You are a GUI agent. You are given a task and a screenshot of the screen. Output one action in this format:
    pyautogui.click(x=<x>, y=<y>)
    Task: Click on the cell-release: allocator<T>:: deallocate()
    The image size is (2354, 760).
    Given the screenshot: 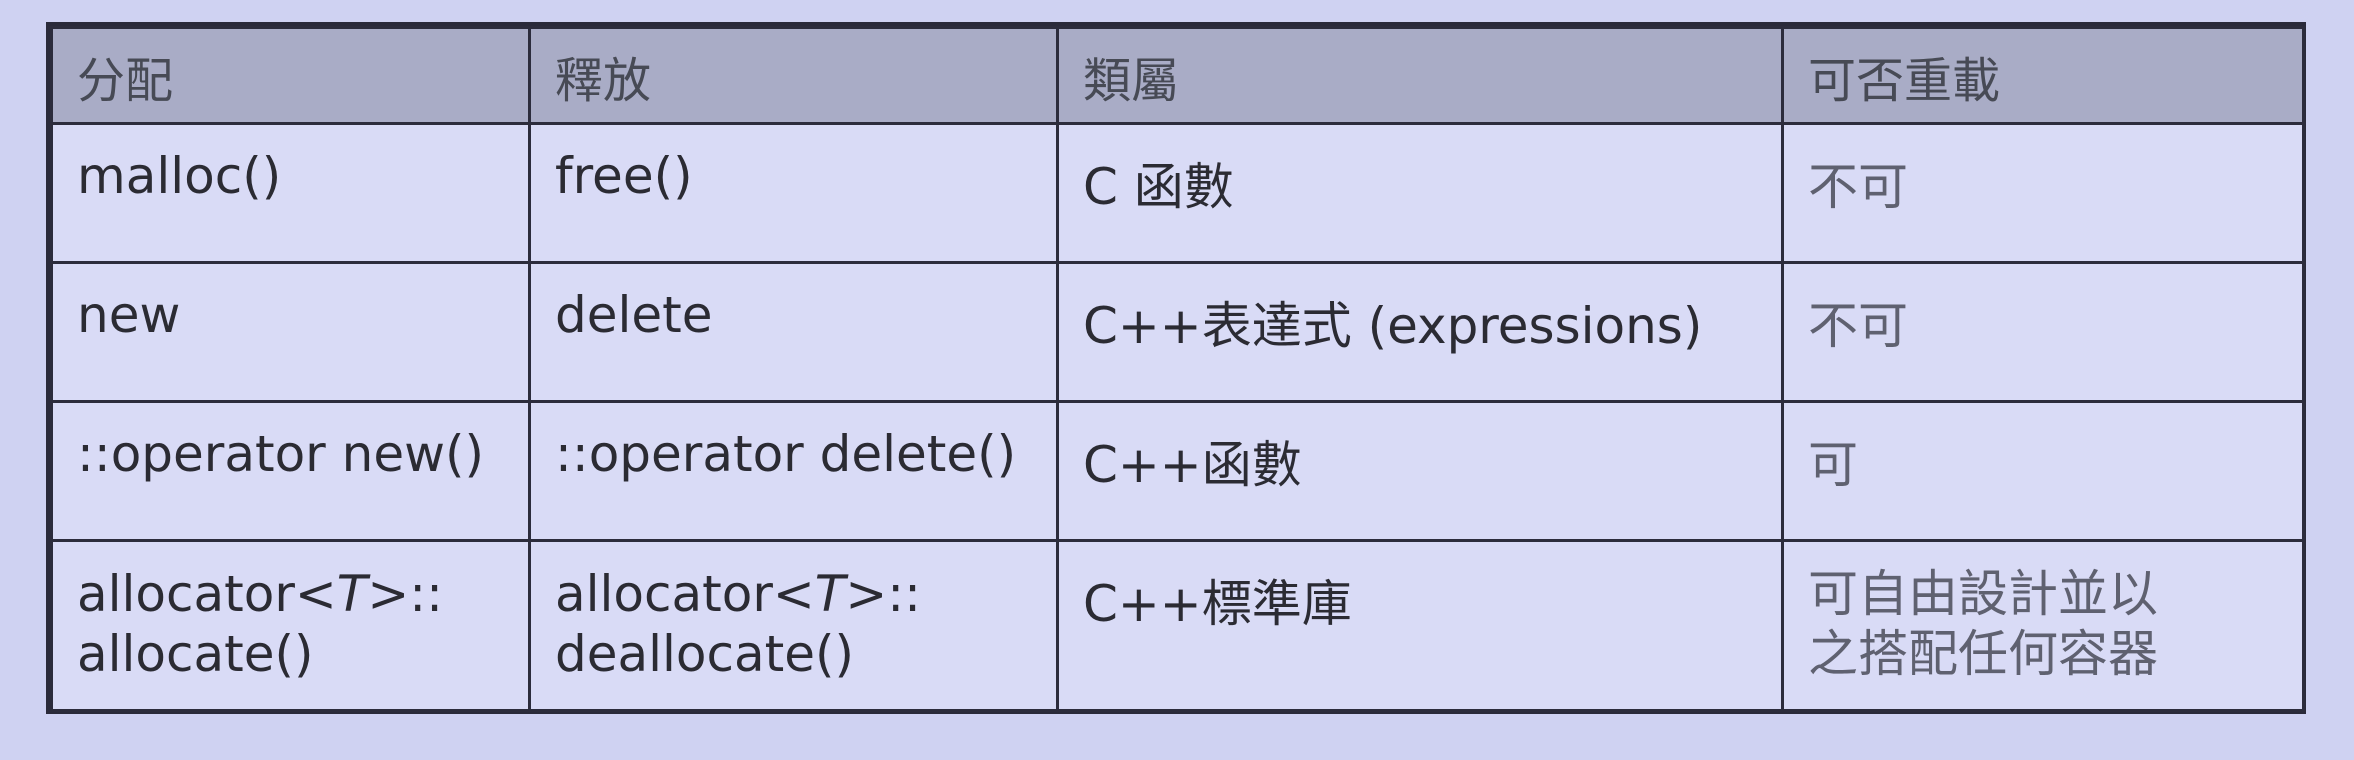 What is the action you would take?
    pyautogui.click(x=793, y=625)
    